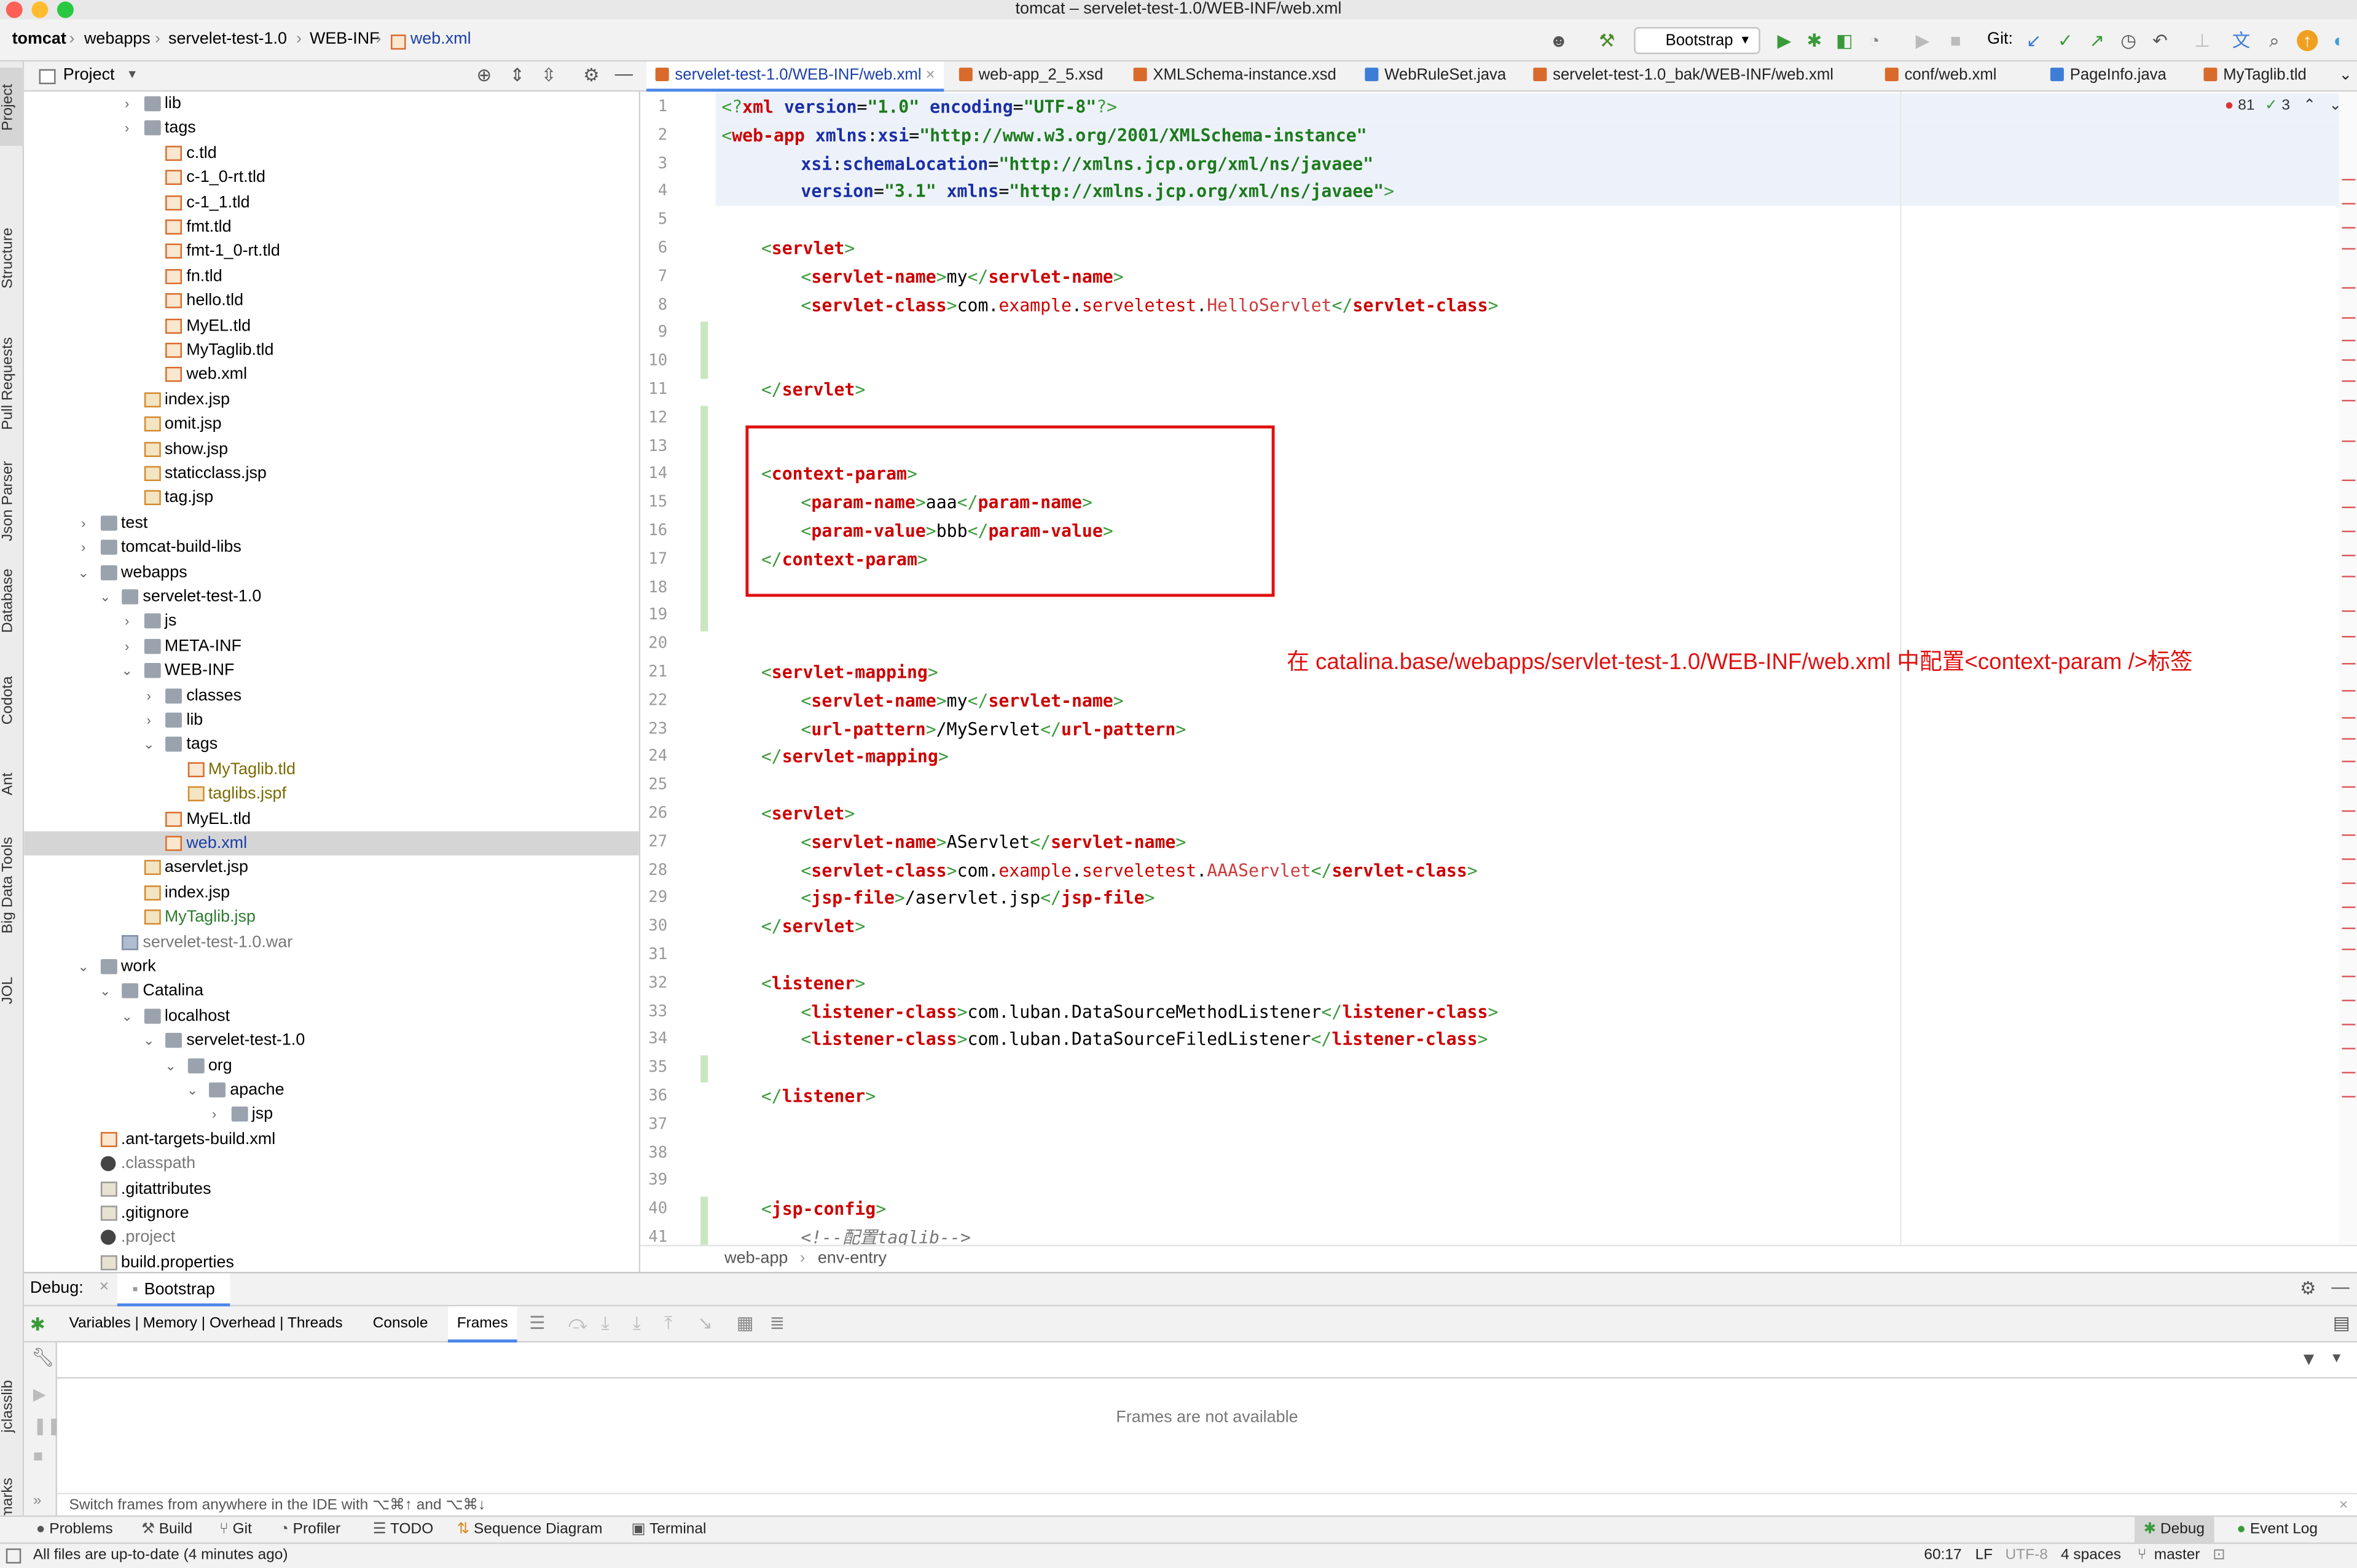  What do you see at coordinates (331, 424) in the screenshot?
I see `tree-item: omit.jsp` at bounding box center [331, 424].